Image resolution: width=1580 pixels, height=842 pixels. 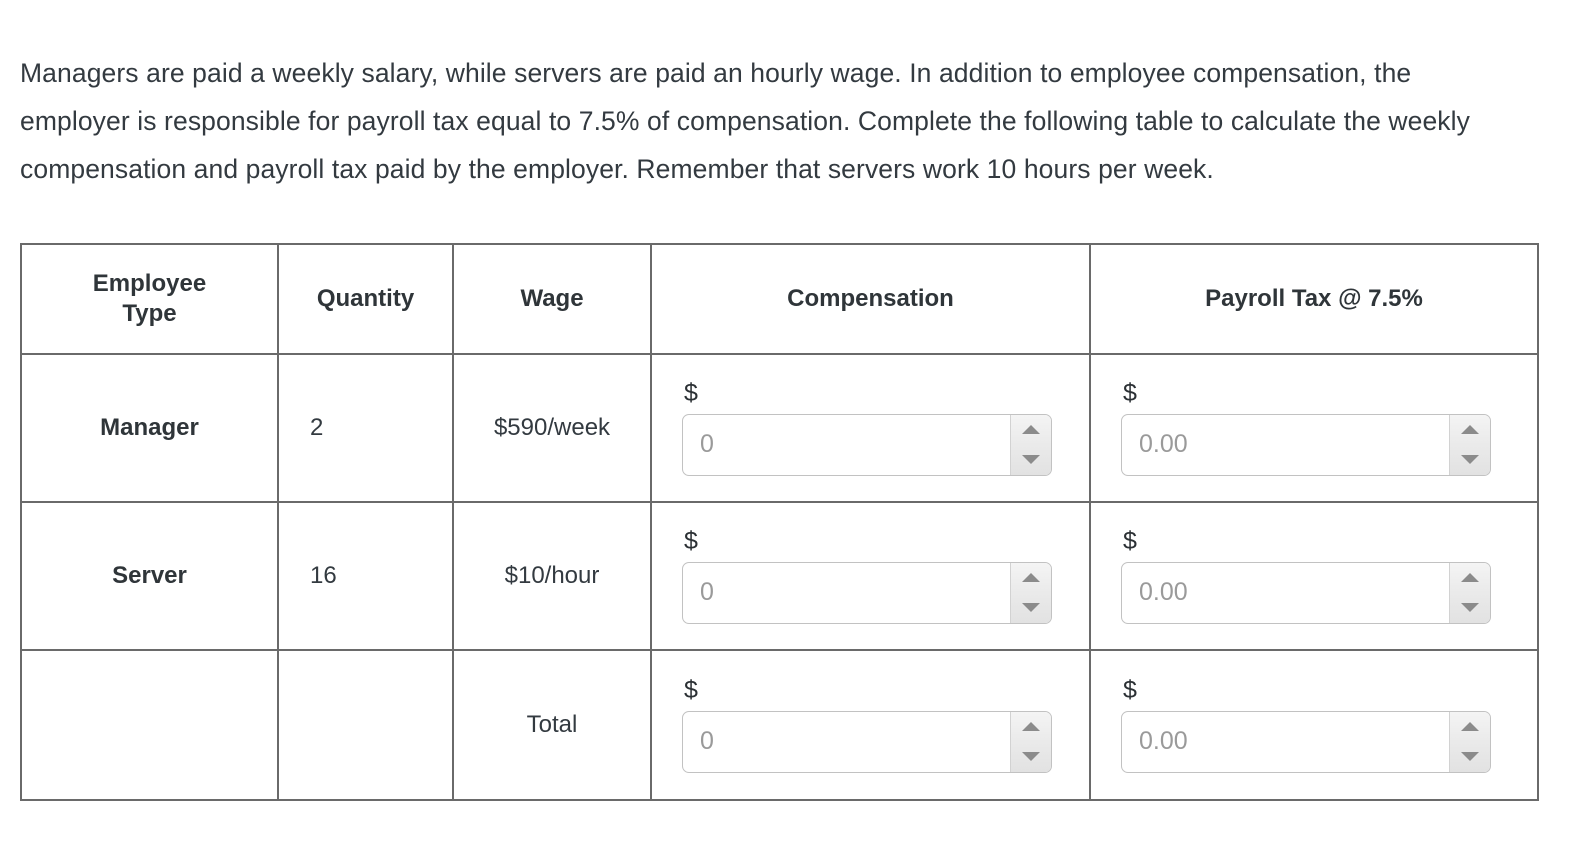 What do you see at coordinates (365, 428) in the screenshot?
I see `cell-quantity: 2` at bounding box center [365, 428].